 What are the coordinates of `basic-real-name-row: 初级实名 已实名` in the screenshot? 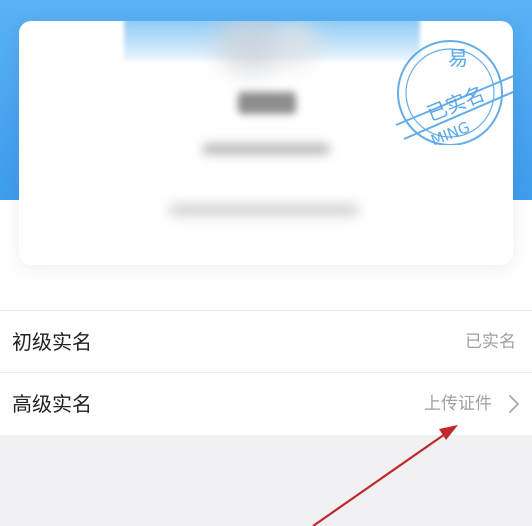 It's located at (266, 341).